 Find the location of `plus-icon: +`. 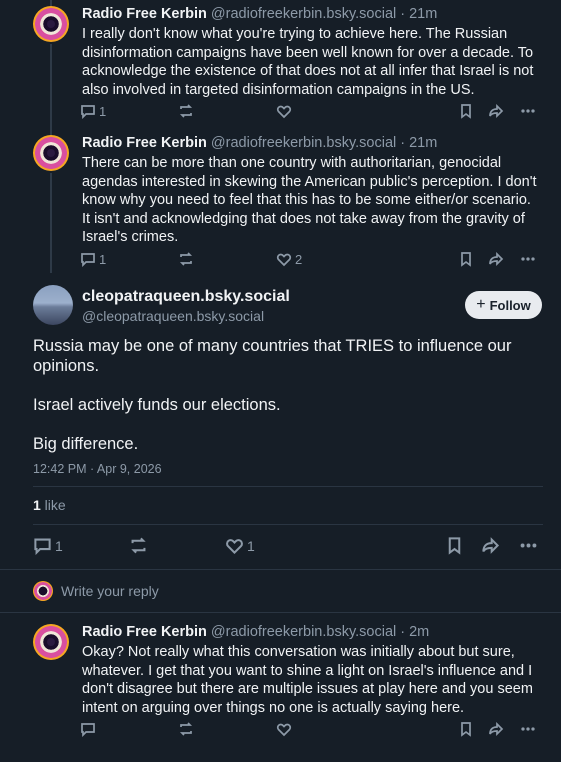

plus-icon: + is located at coordinates (481, 304).